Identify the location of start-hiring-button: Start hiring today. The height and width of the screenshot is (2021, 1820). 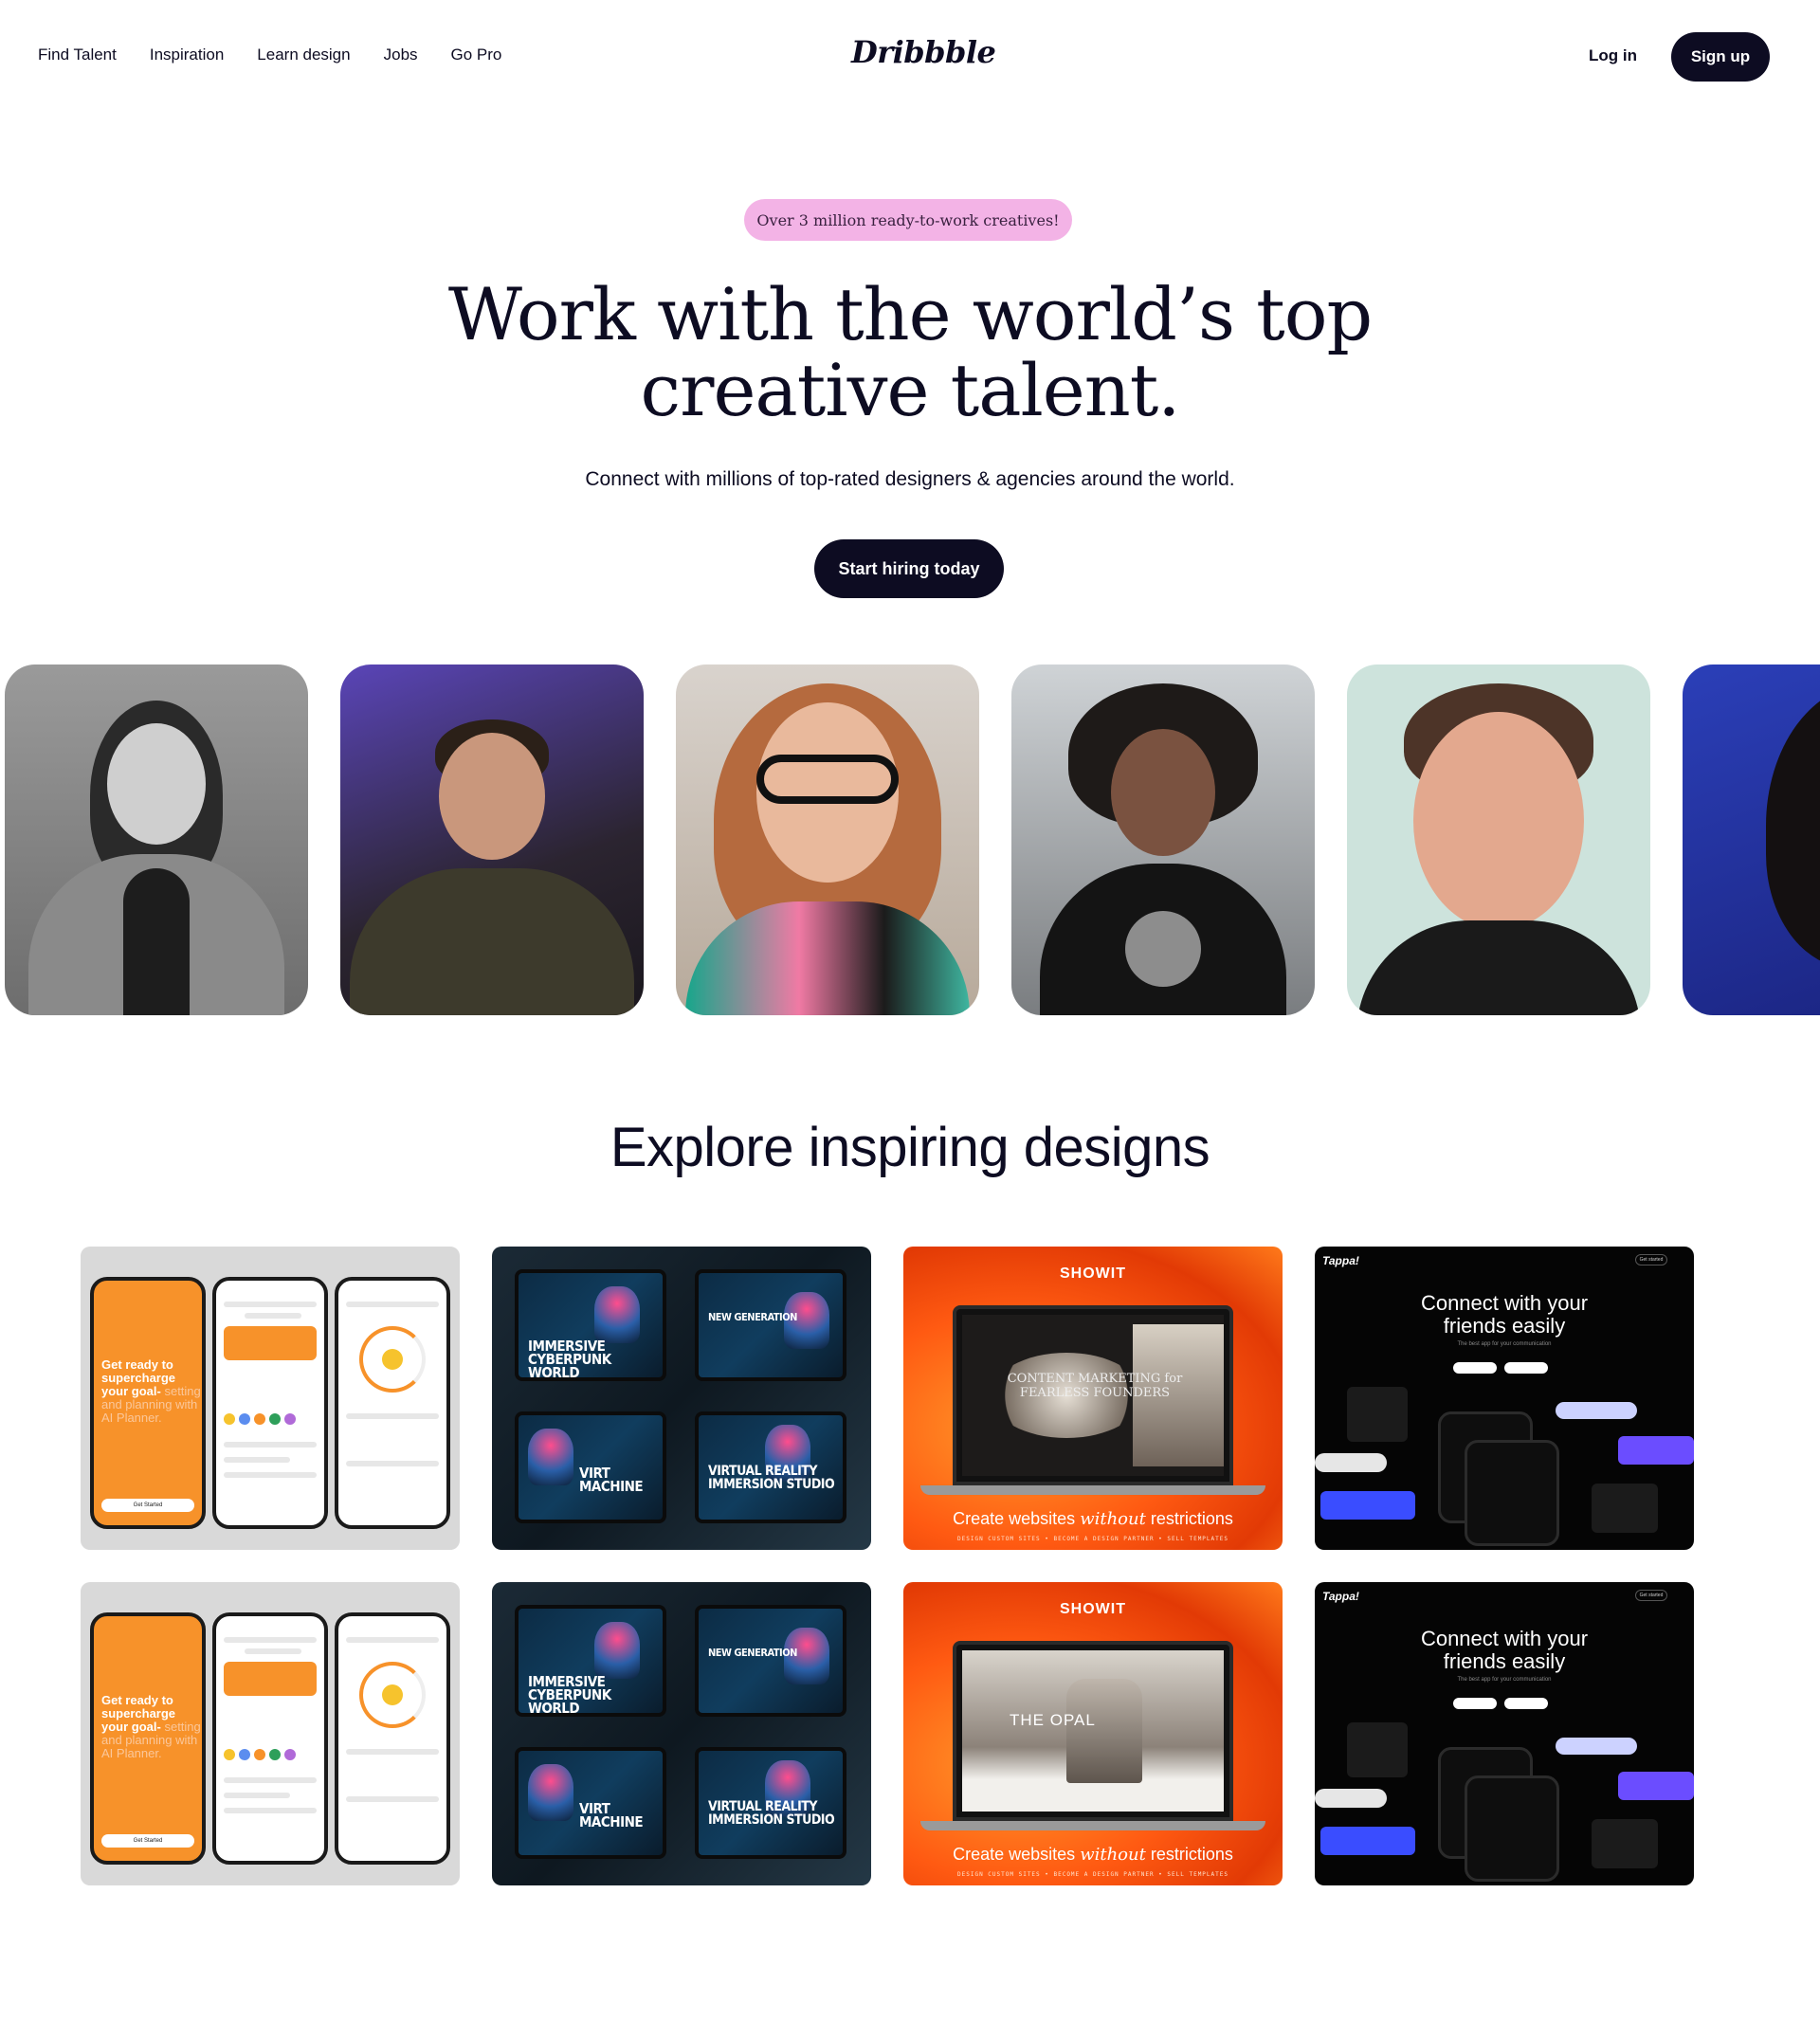
(909, 568).